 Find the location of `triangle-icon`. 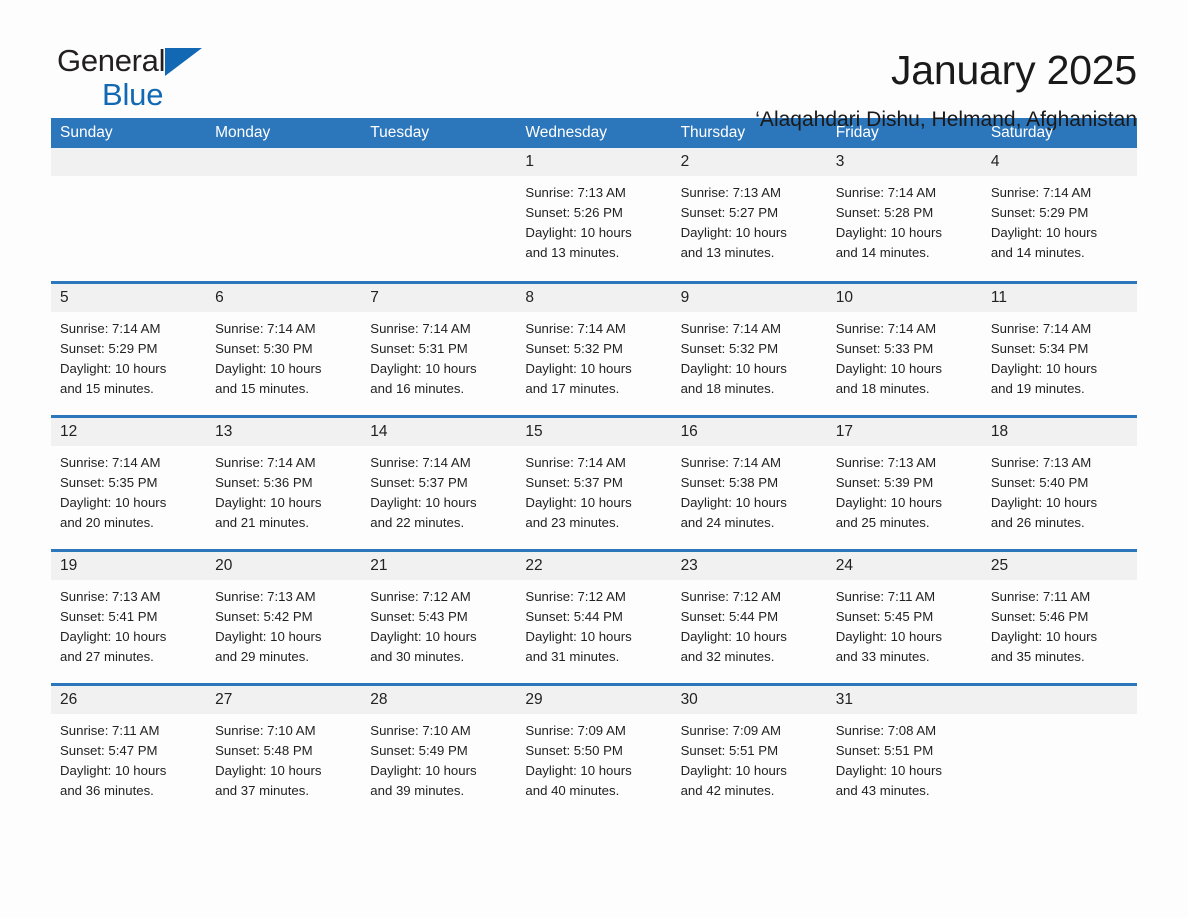

triangle-icon is located at coordinates (184, 62).